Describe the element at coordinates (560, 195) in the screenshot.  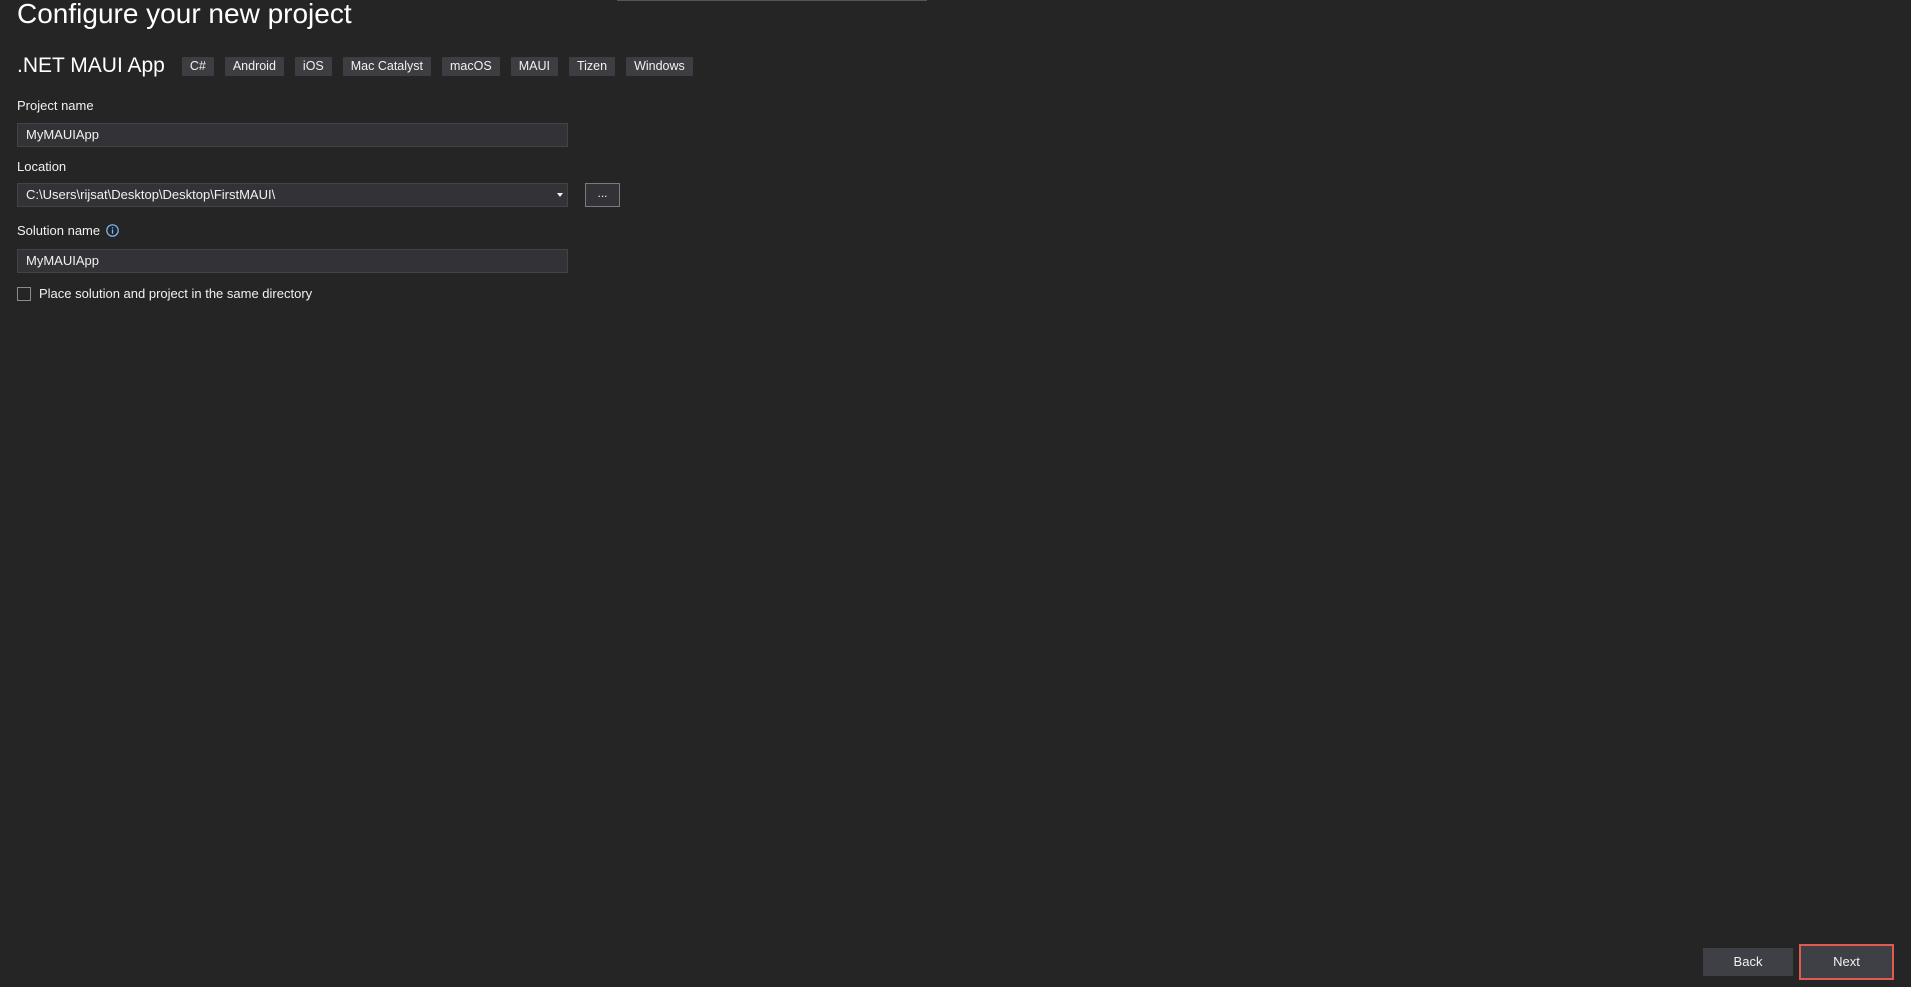
I see `chevron-down-icon` at that location.